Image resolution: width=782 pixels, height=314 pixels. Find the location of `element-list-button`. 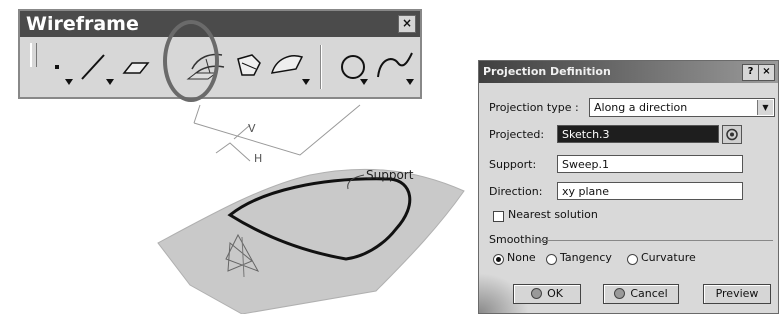

element-list-button is located at coordinates (732, 134).